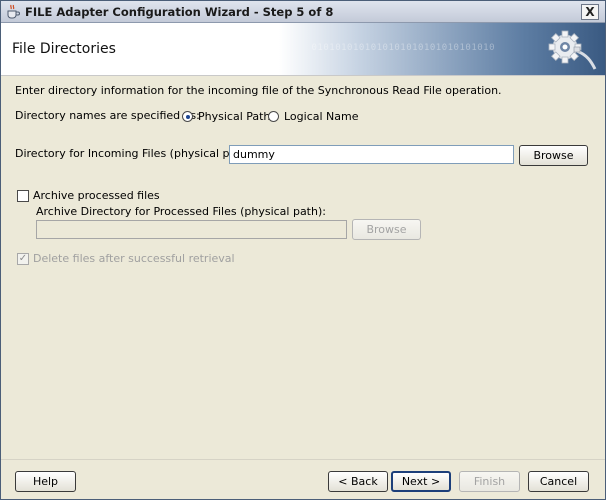 The image size is (606, 500). What do you see at coordinates (134, 258) in the screenshot?
I see `delete-files-label: Delete files after successful retrieval` at bounding box center [134, 258].